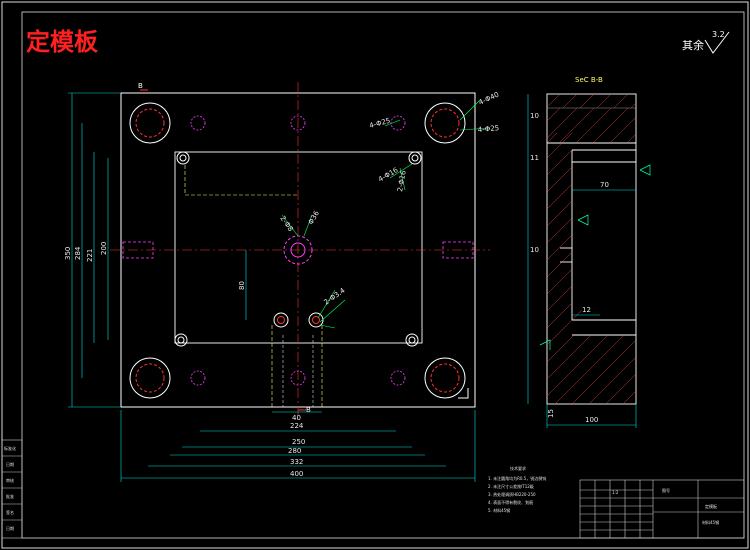  I want to click on dim-bottom-280: 280, so click(294, 451).